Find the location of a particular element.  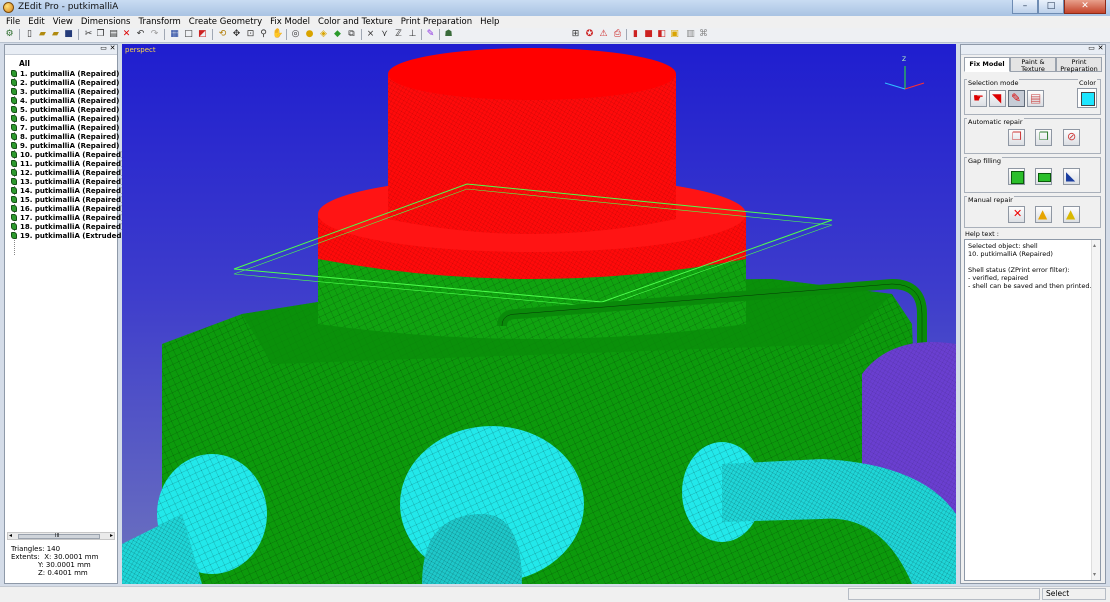

wire-icon: ⧉ is located at coordinates (351, 34).